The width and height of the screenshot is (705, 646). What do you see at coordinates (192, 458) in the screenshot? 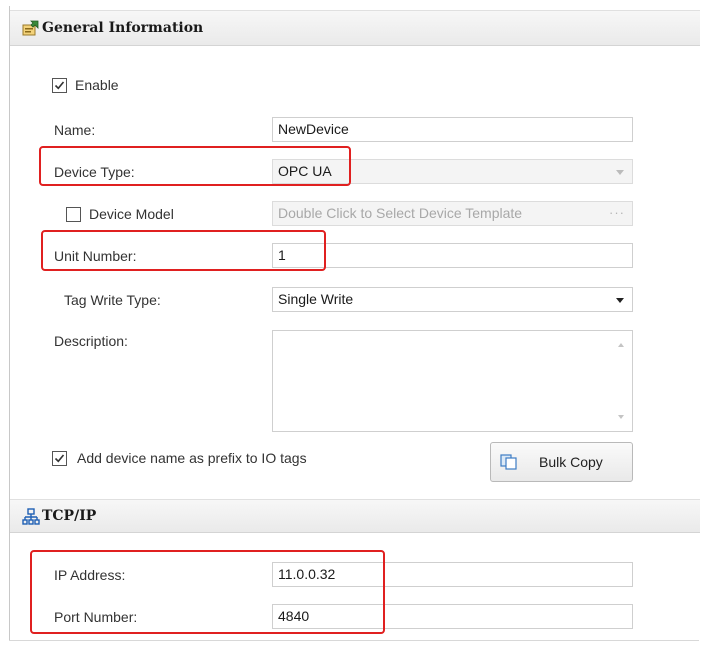
I see `prefix-label: Add device name as prefix to IO tags` at bounding box center [192, 458].